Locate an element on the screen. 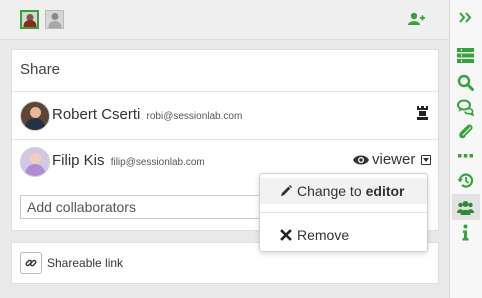  collaborator-row: Robert Cserti robi@sessionlab.com is located at coordinates (225, 115).